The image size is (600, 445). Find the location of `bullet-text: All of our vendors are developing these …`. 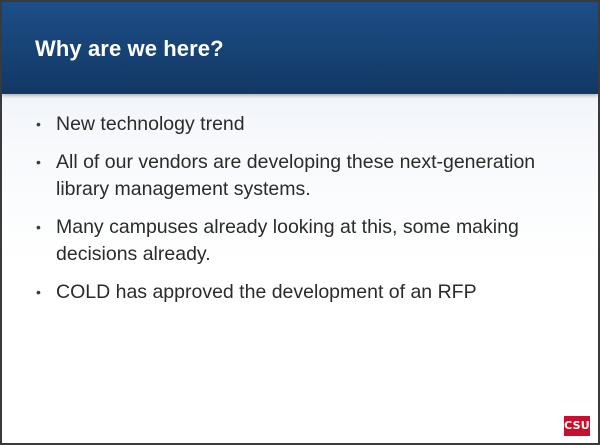

bullet-text: All of our vendors are developing these … is located at coordinates (296, 175).